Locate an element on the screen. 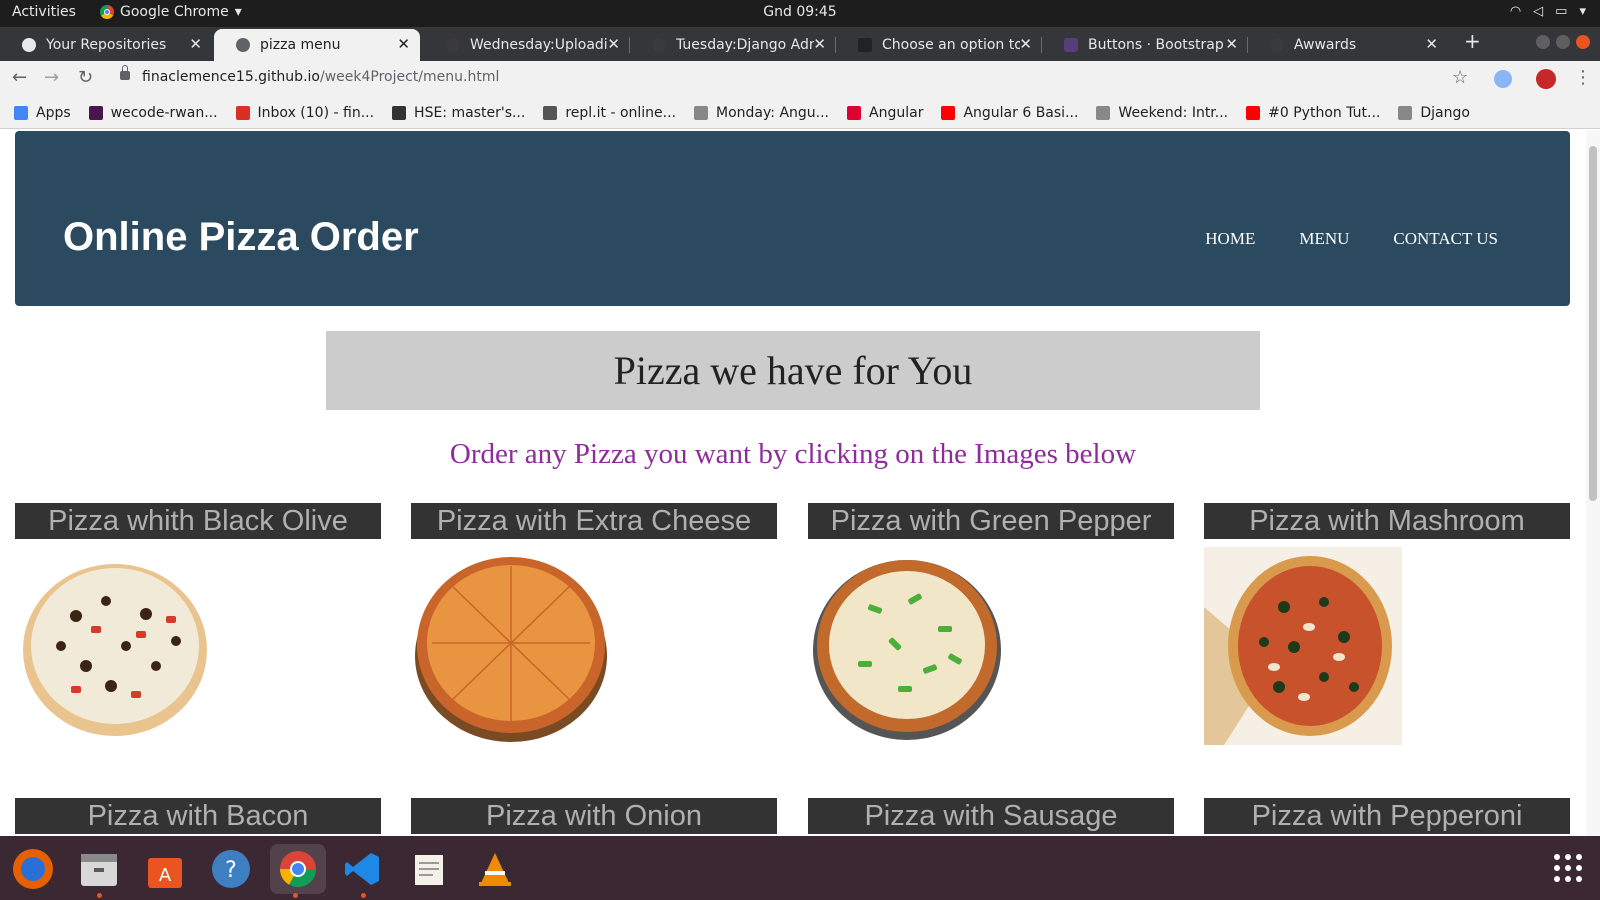 This screenshot has width=1600, height=900. scrollbar-thumb is located at coordinates (1593, 323).